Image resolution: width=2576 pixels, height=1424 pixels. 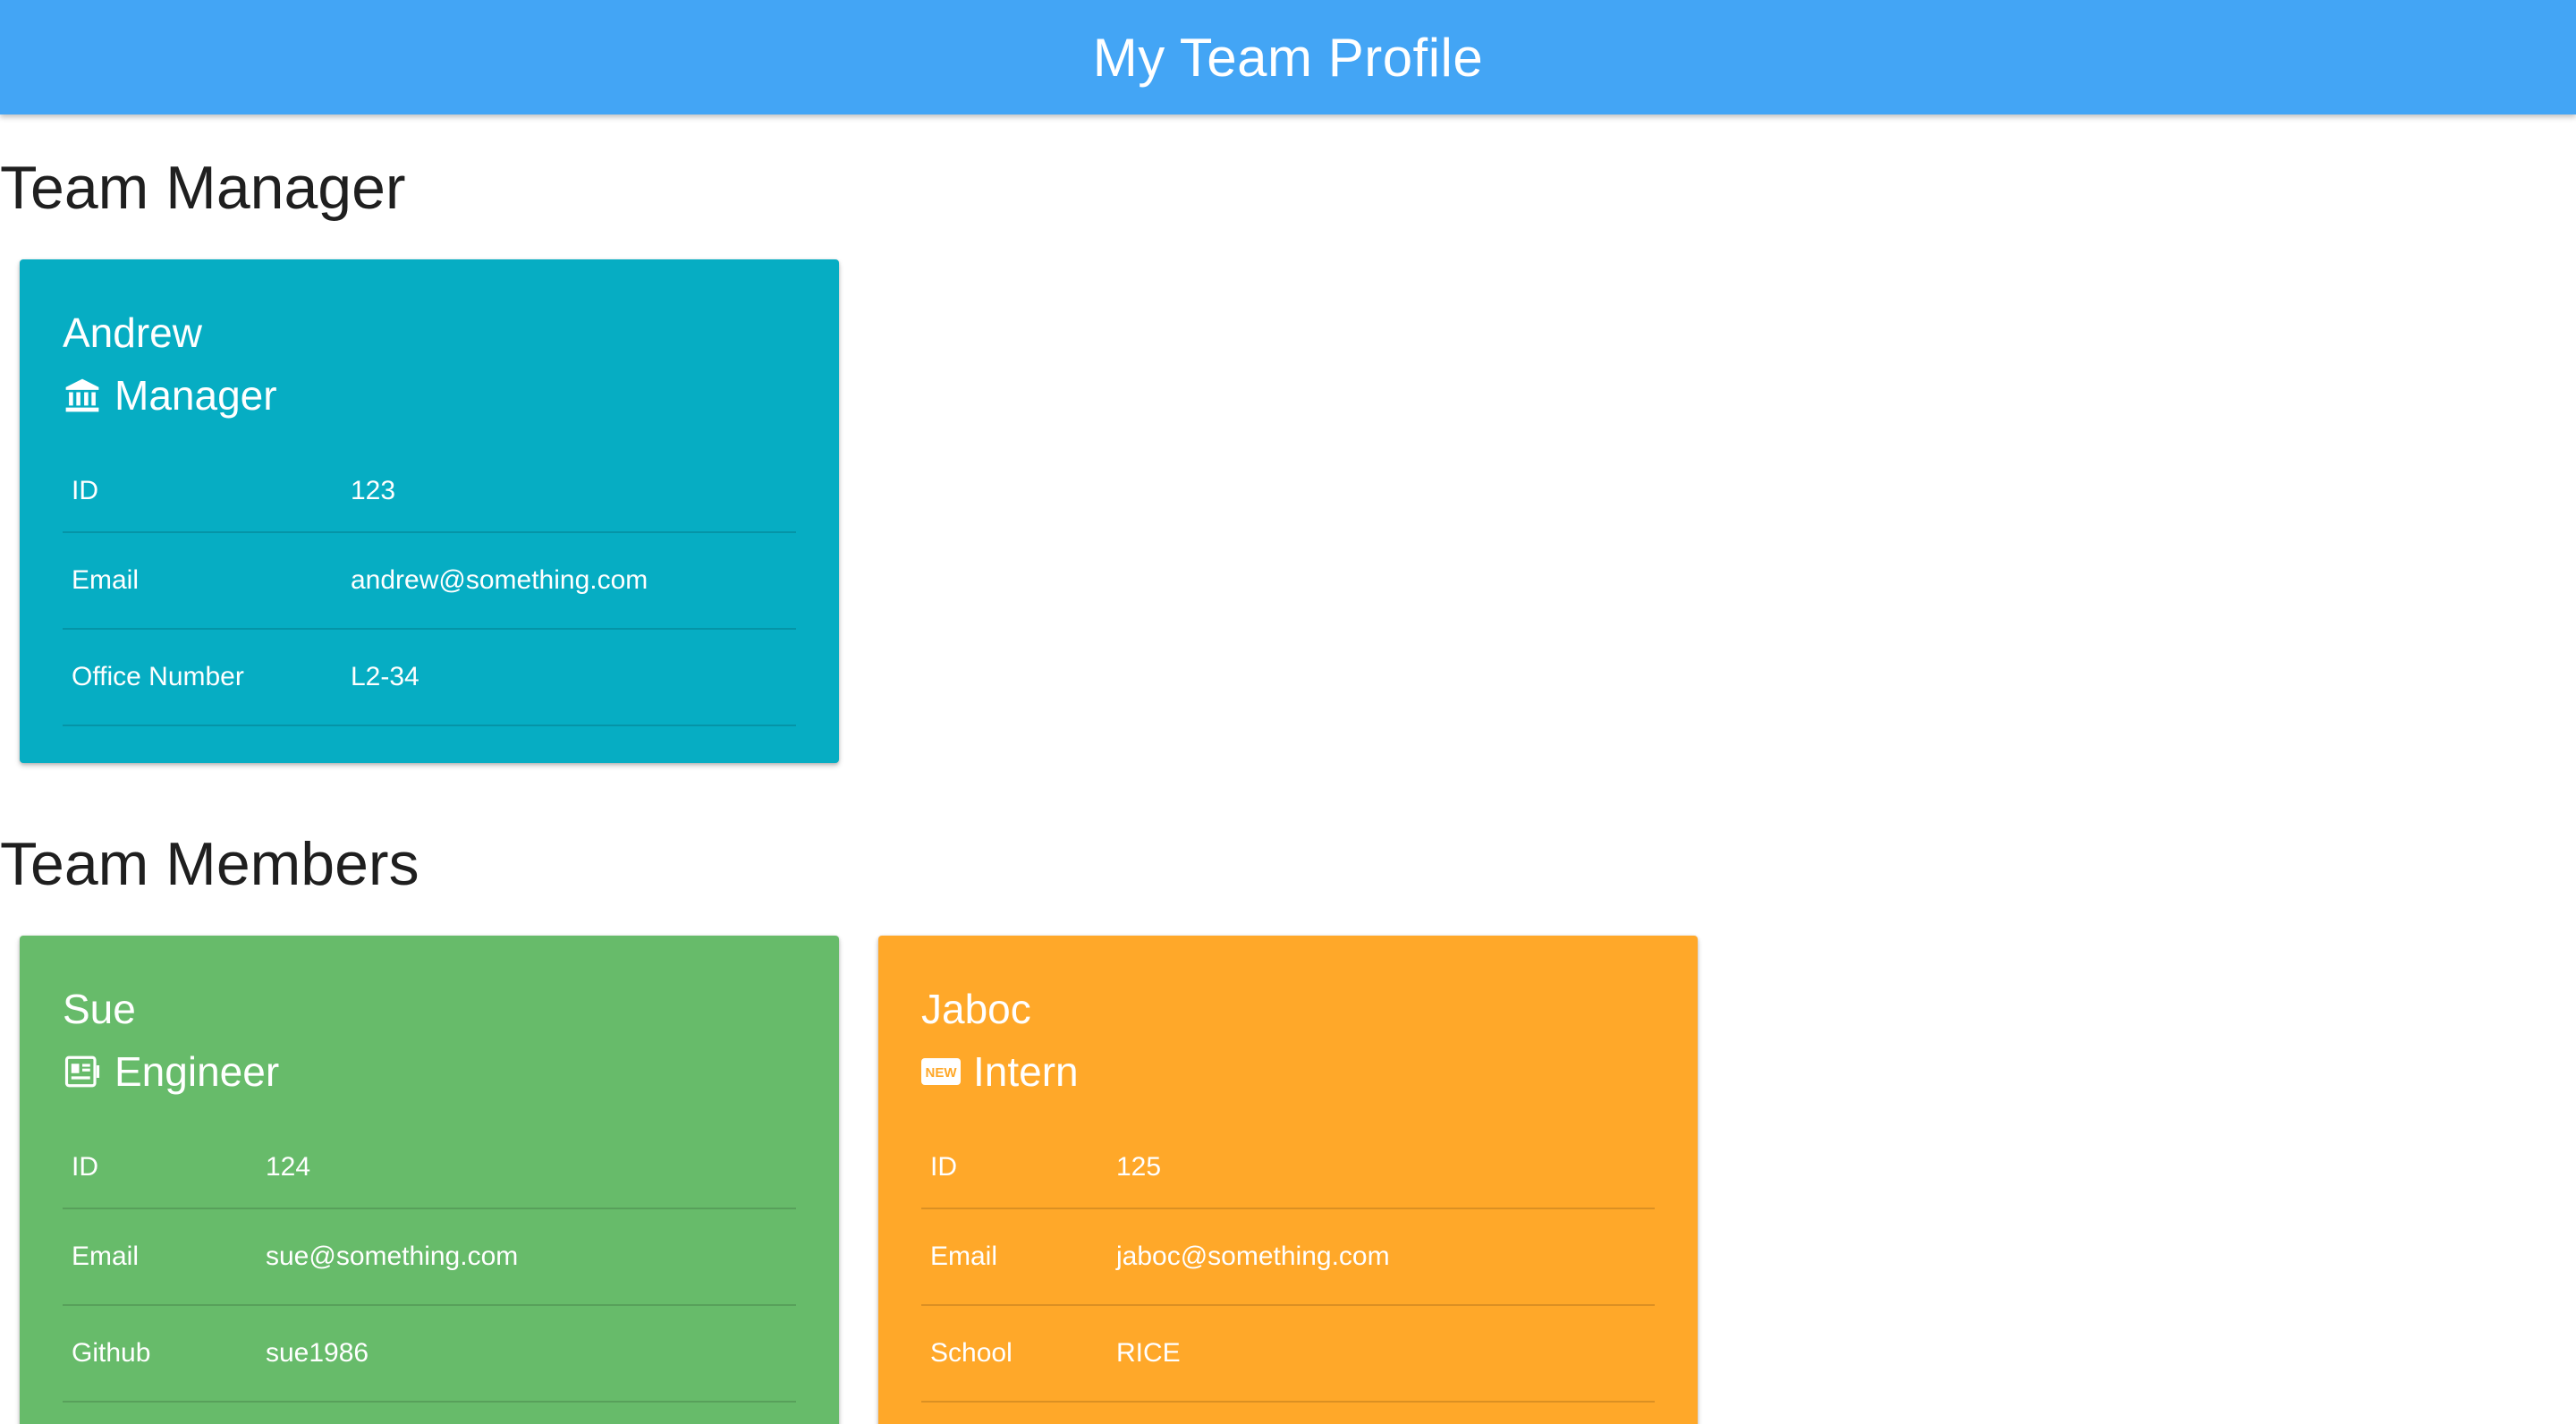 I want to click on table-row: Email jaboc@something.com, so click(x=1288, y=1257).